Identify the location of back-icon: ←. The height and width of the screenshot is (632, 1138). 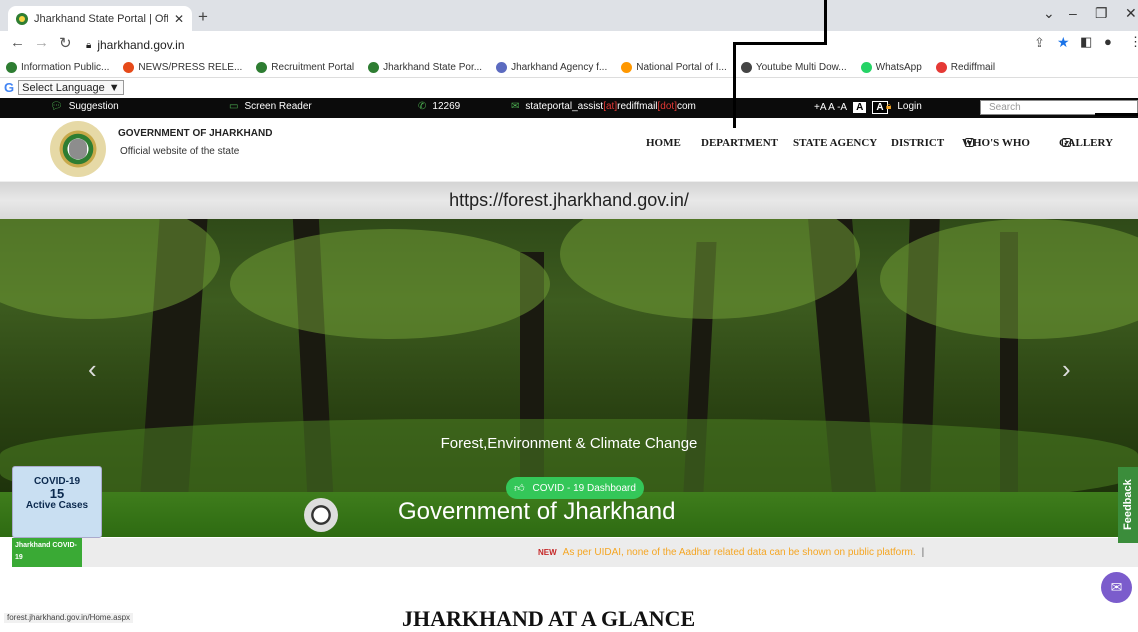
(17, 42).